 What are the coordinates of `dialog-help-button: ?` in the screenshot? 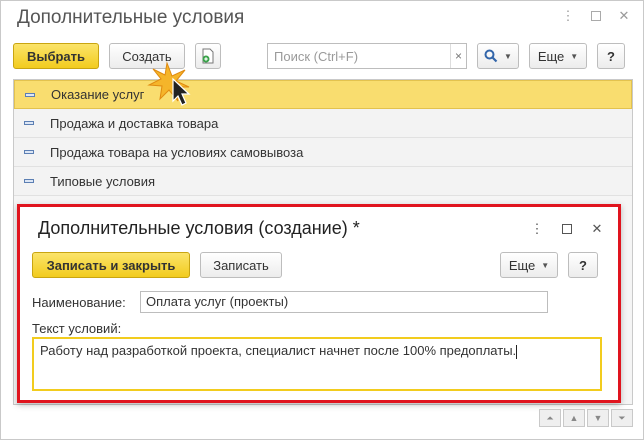 It's located at (583, 265).